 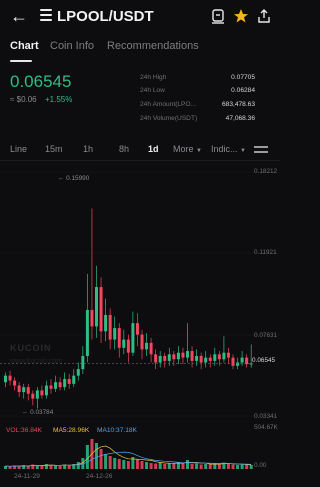 I want to click on interval-15m: 15m, so click(x=54, y=149).